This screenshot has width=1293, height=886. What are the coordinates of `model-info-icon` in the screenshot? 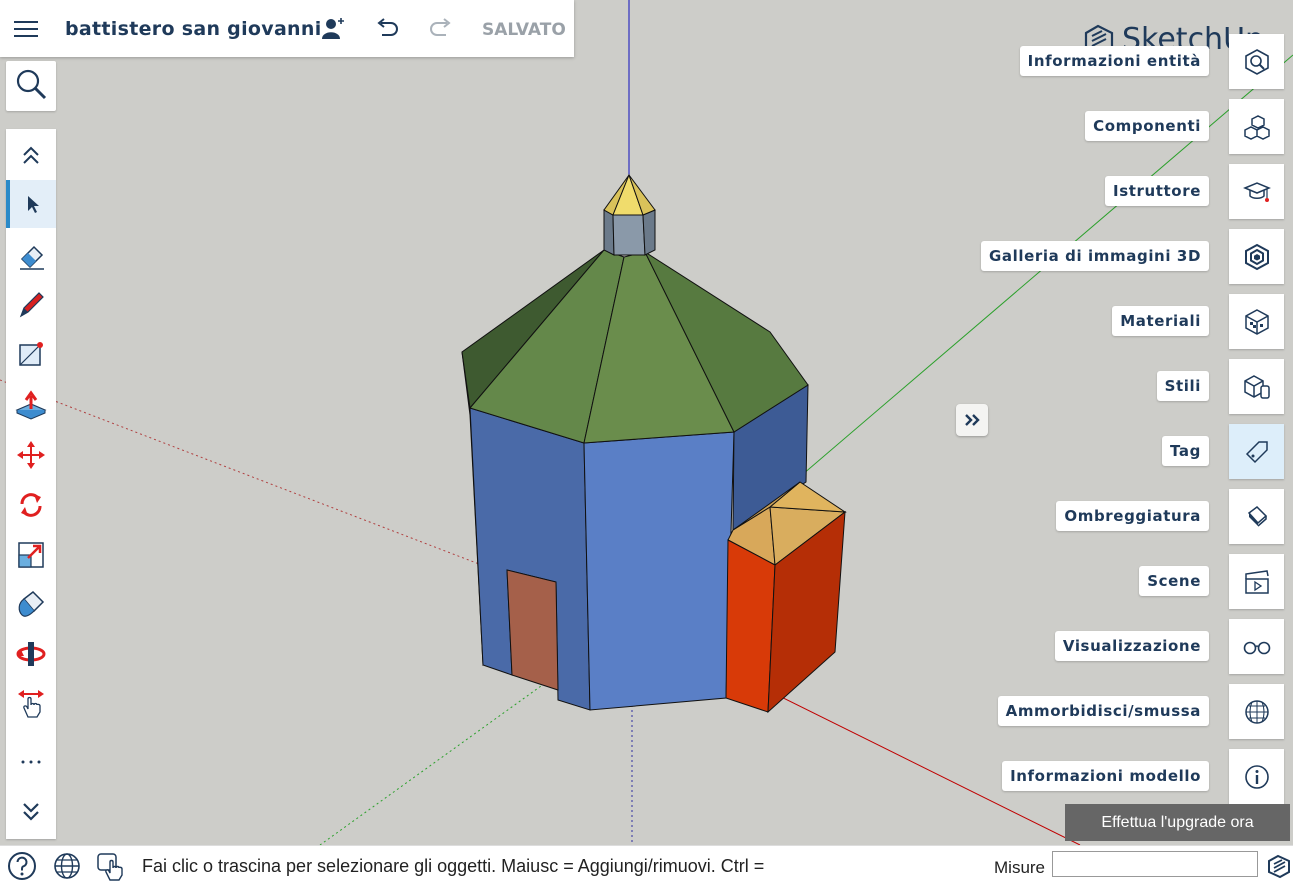 It's located at (1256, 776).